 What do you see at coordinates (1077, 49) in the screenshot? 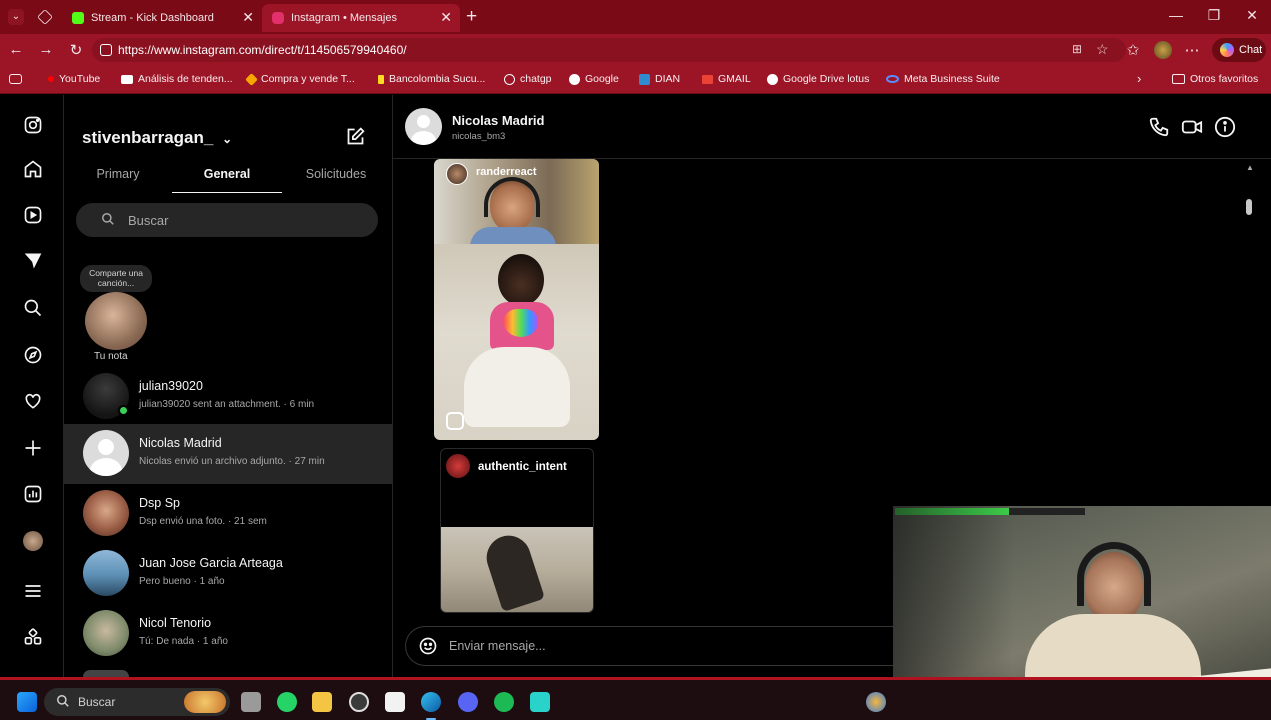
I see `app-available-icon: ⊞` at bounding box center [1077, 49].